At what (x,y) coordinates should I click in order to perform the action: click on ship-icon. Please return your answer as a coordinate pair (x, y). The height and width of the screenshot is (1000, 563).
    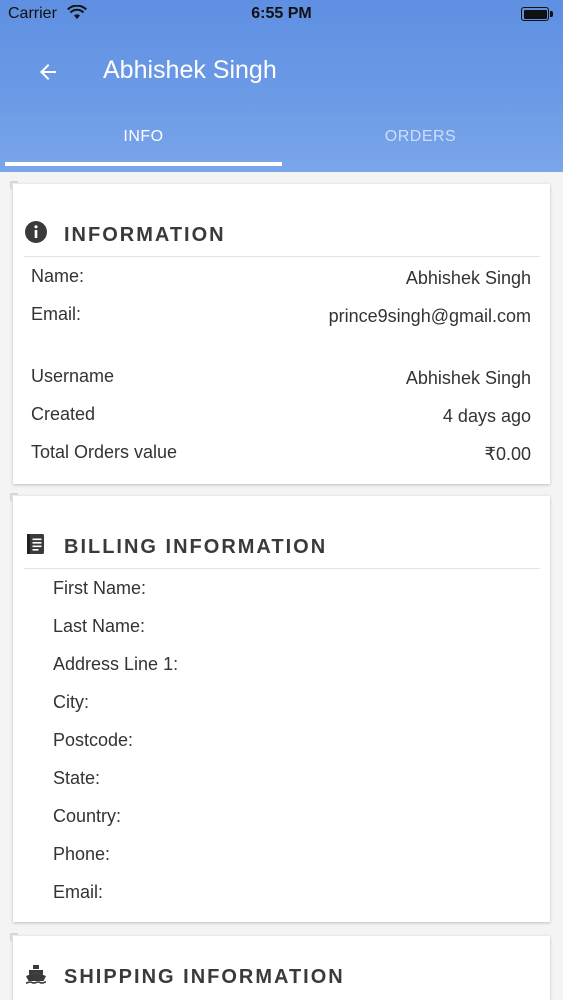
    Looking at the image, I should click on (36, 974).